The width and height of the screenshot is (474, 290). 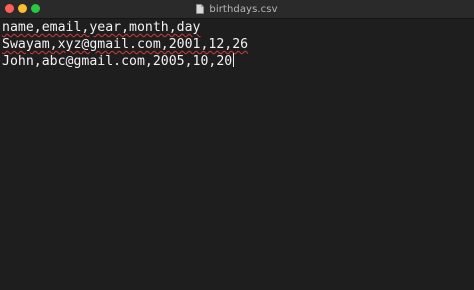 I want to click on text-line: John,abc@gmail.com,2005,10,20, so click(x=238, y=61).